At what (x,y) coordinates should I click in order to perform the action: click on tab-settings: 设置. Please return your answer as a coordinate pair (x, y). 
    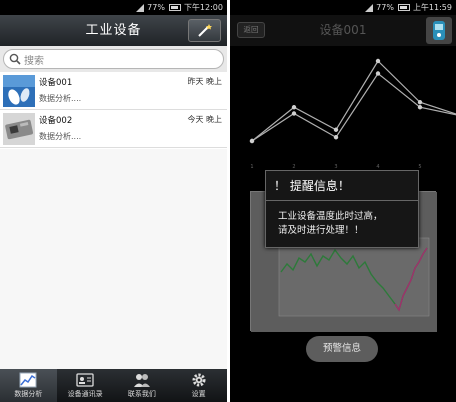
    Looking at the image, I should click on (198, 385).